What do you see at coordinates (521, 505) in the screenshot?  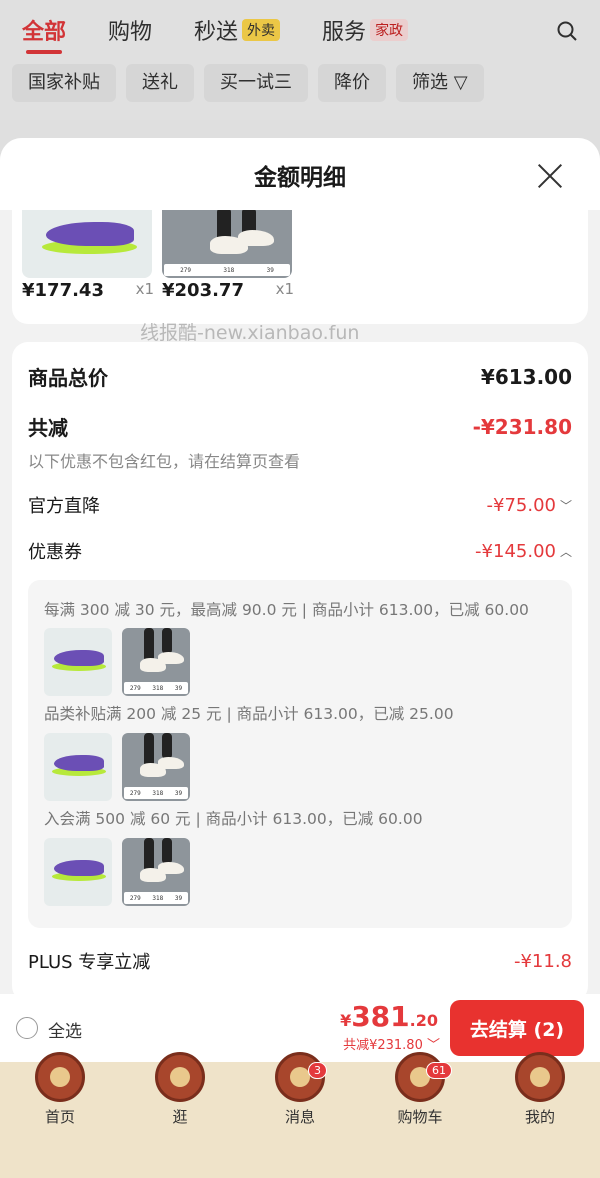 I see `official-value: -¥75.00` at bounding box center [521, 505].